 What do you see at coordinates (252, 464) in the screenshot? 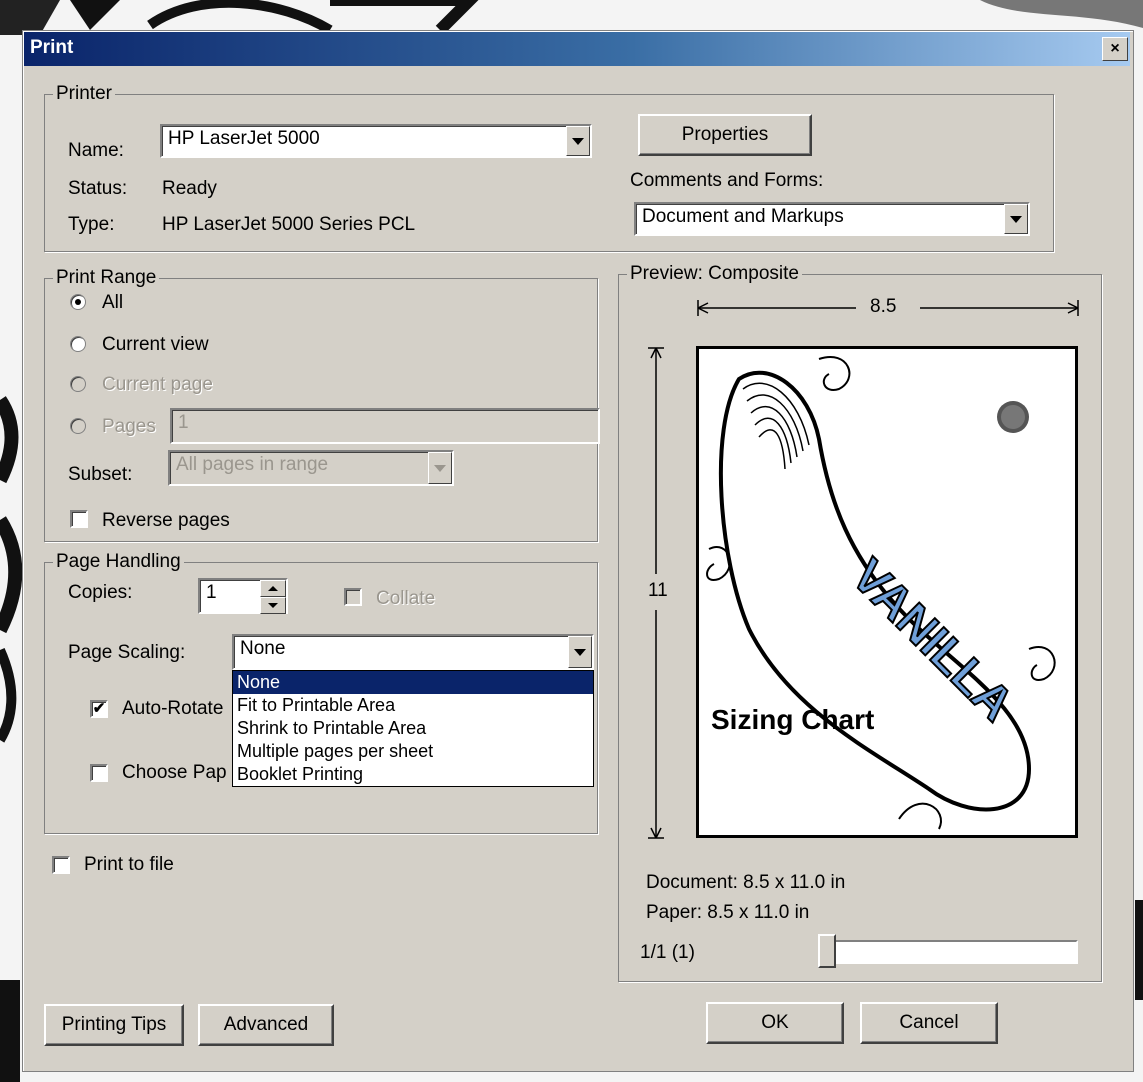
I see `subset-value: All pages in range` at bounding box center [252, 464].